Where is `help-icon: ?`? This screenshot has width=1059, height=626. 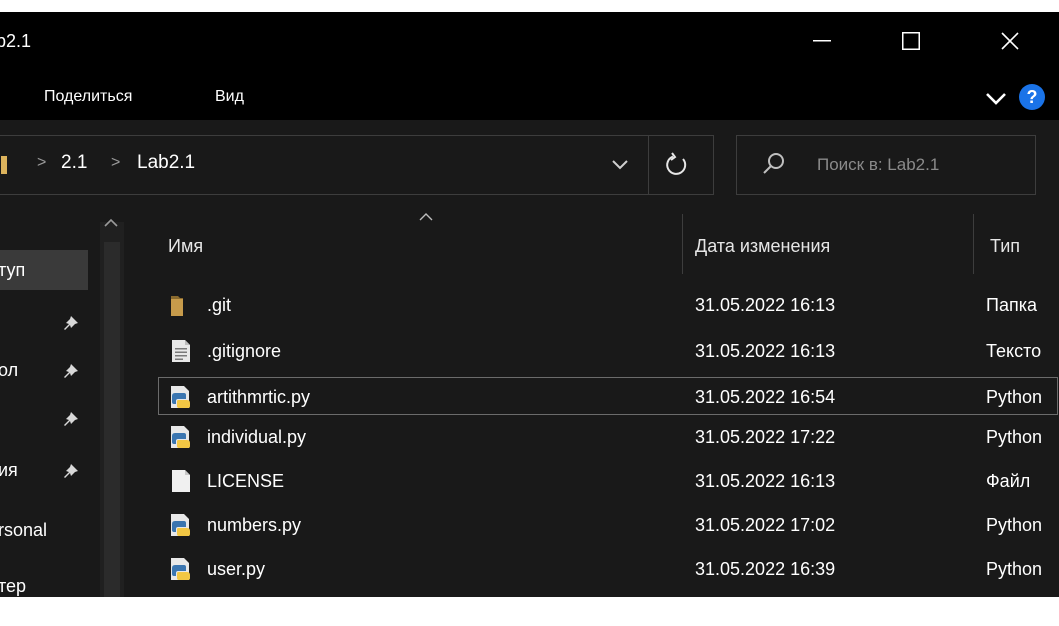
help-icon: ? is located at coordinates (1032, 97).